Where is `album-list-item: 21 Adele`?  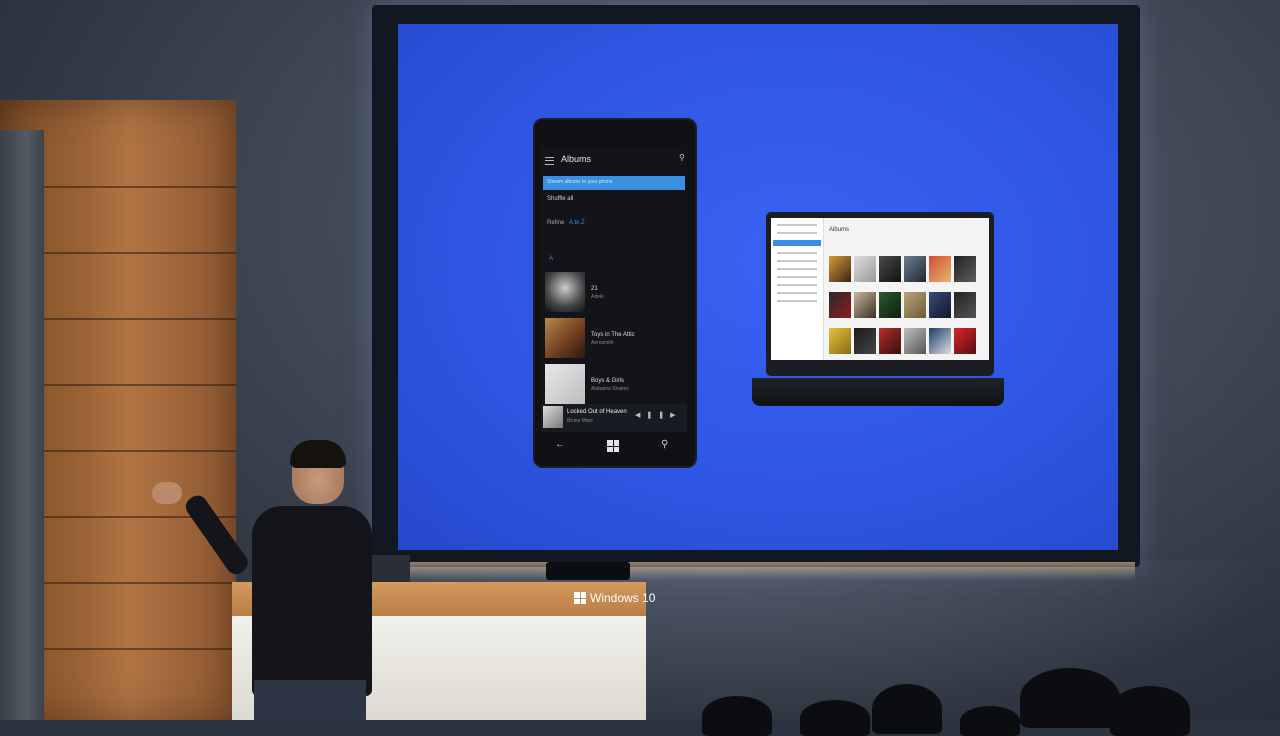
album-list-item: 21 Adele is located at coordinates (615, 292).